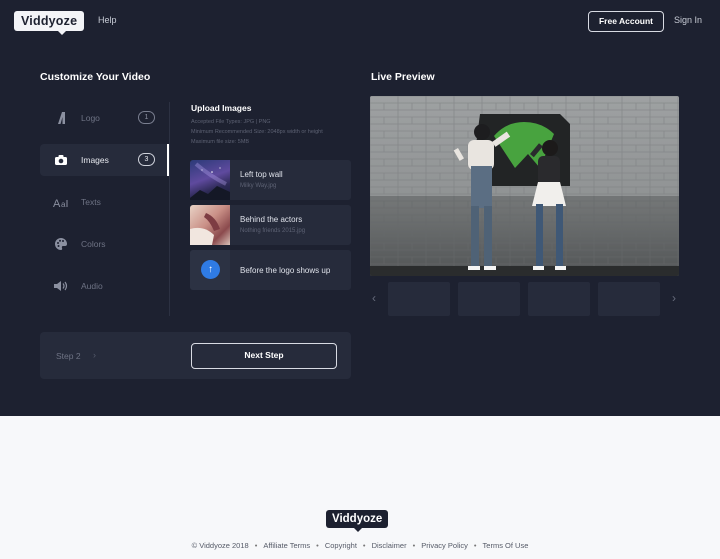  I want to click on footer-link-affiliate-terms: Affiliate Terms, so click(286, 545).